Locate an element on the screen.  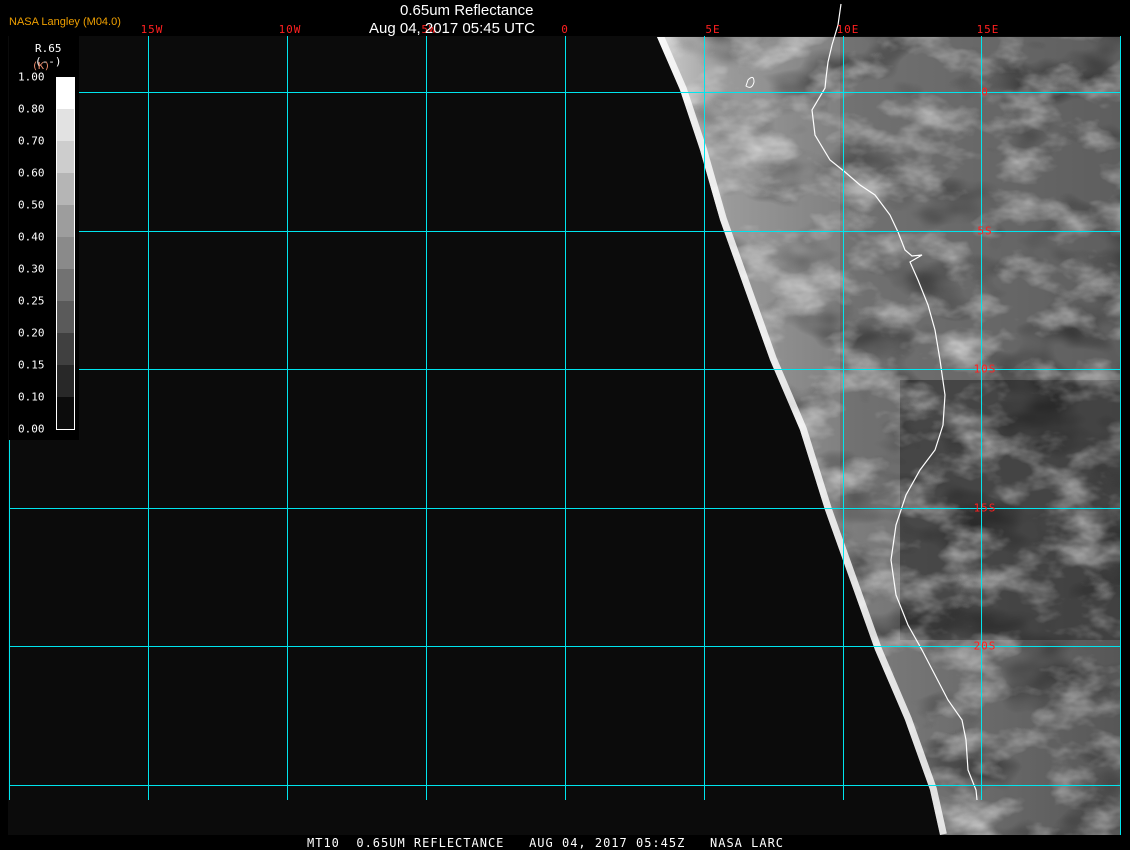
colorbar is located at coordinates (65, 253).